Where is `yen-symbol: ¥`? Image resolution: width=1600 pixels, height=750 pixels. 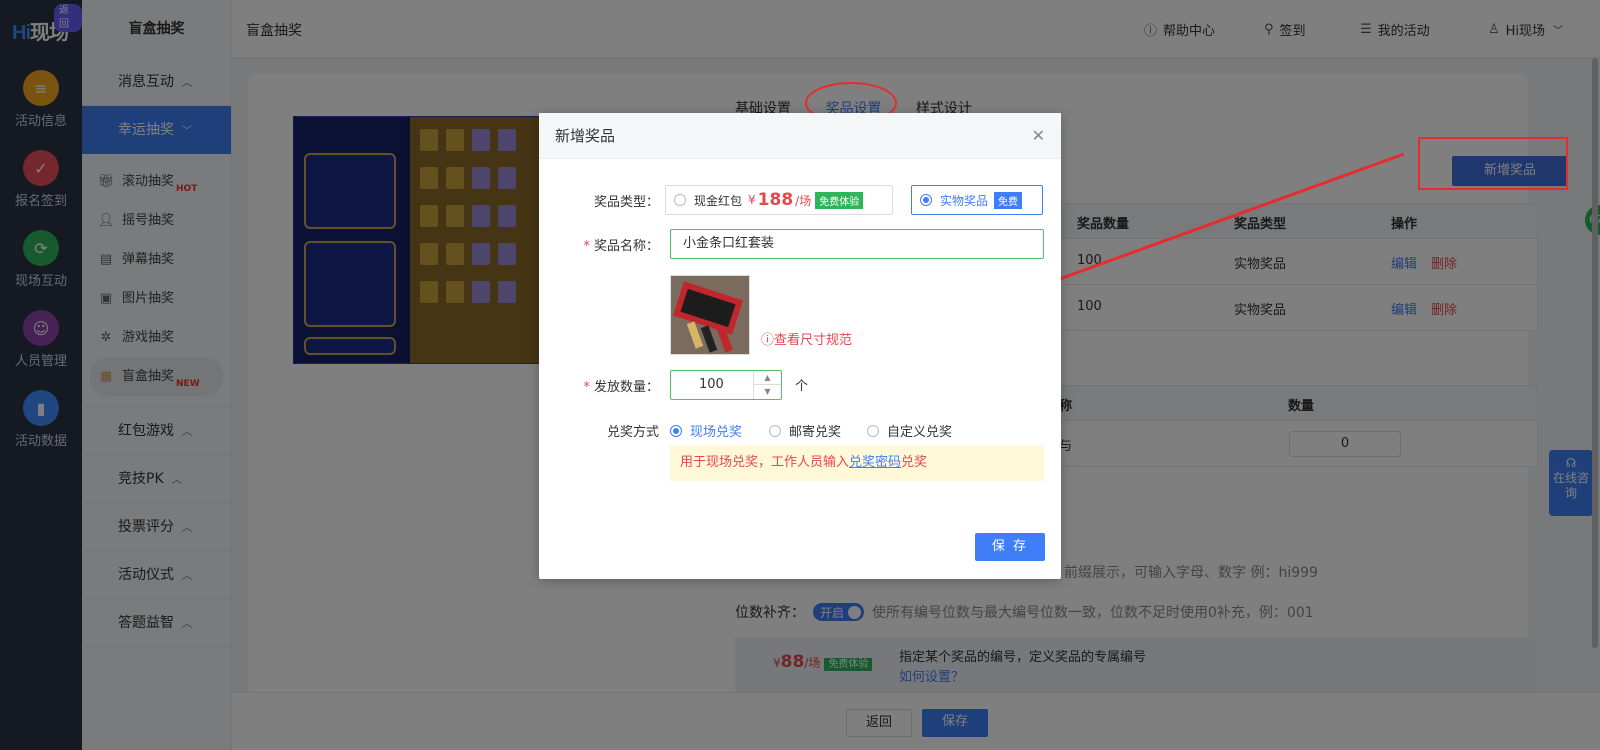
yen-symbol: ¥ is located at coordinates (752, 200).